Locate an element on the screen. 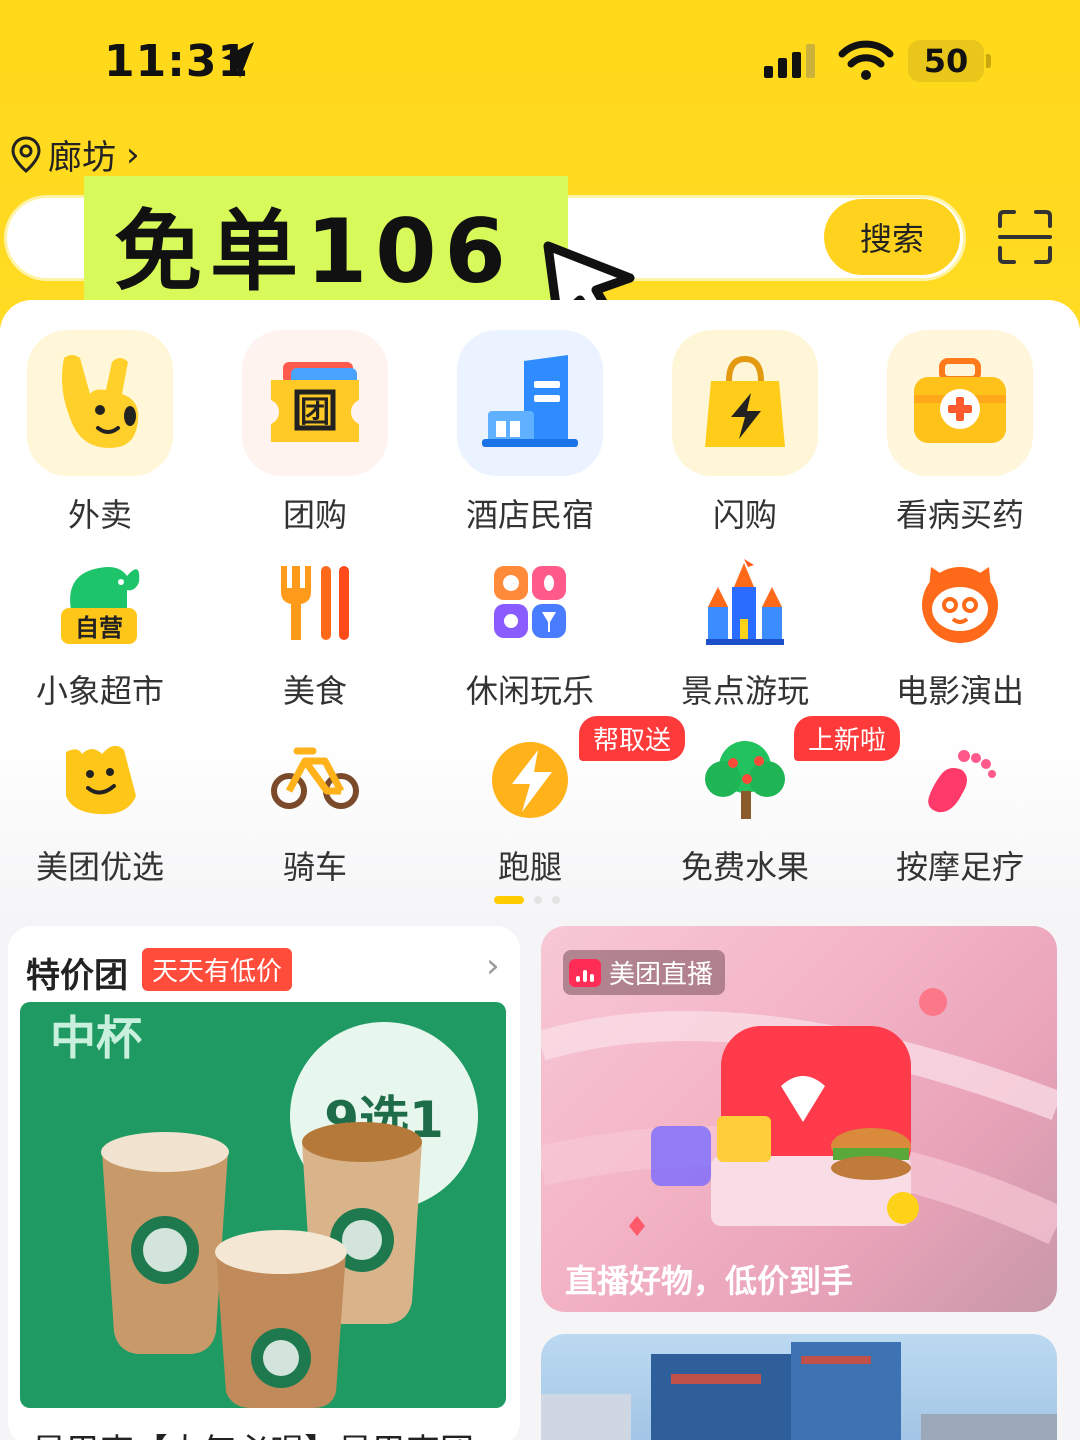  medicine-kit-icon is located at coordinates (960, 403).